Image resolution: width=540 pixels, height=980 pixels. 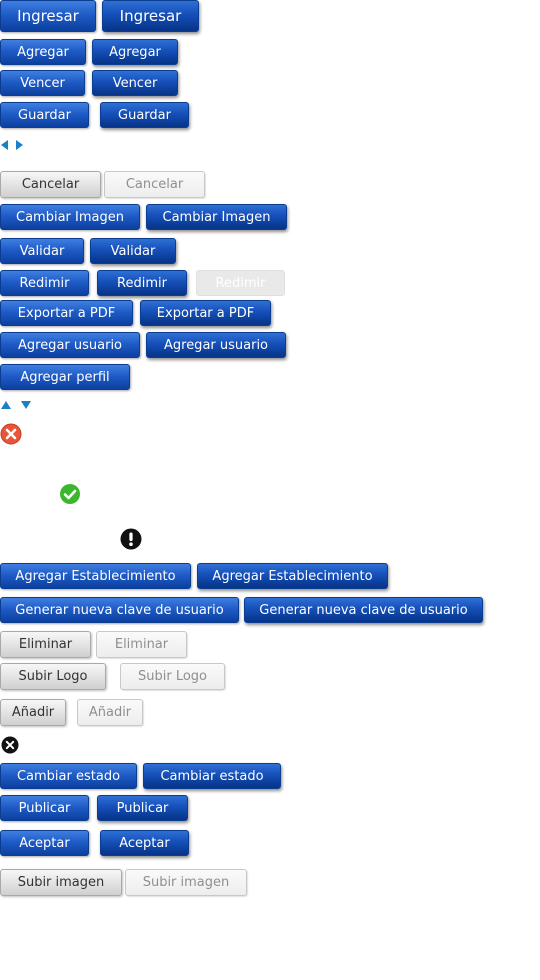 I want to click on anadir-button: Añadir, so click(x=33, y=712).